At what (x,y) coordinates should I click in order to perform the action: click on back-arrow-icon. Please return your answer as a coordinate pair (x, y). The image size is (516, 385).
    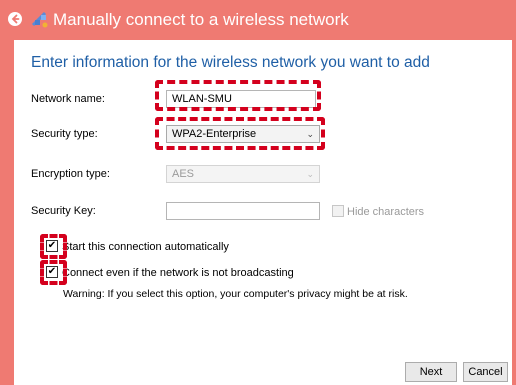
    Looking at the image, I should click on (15, 19).